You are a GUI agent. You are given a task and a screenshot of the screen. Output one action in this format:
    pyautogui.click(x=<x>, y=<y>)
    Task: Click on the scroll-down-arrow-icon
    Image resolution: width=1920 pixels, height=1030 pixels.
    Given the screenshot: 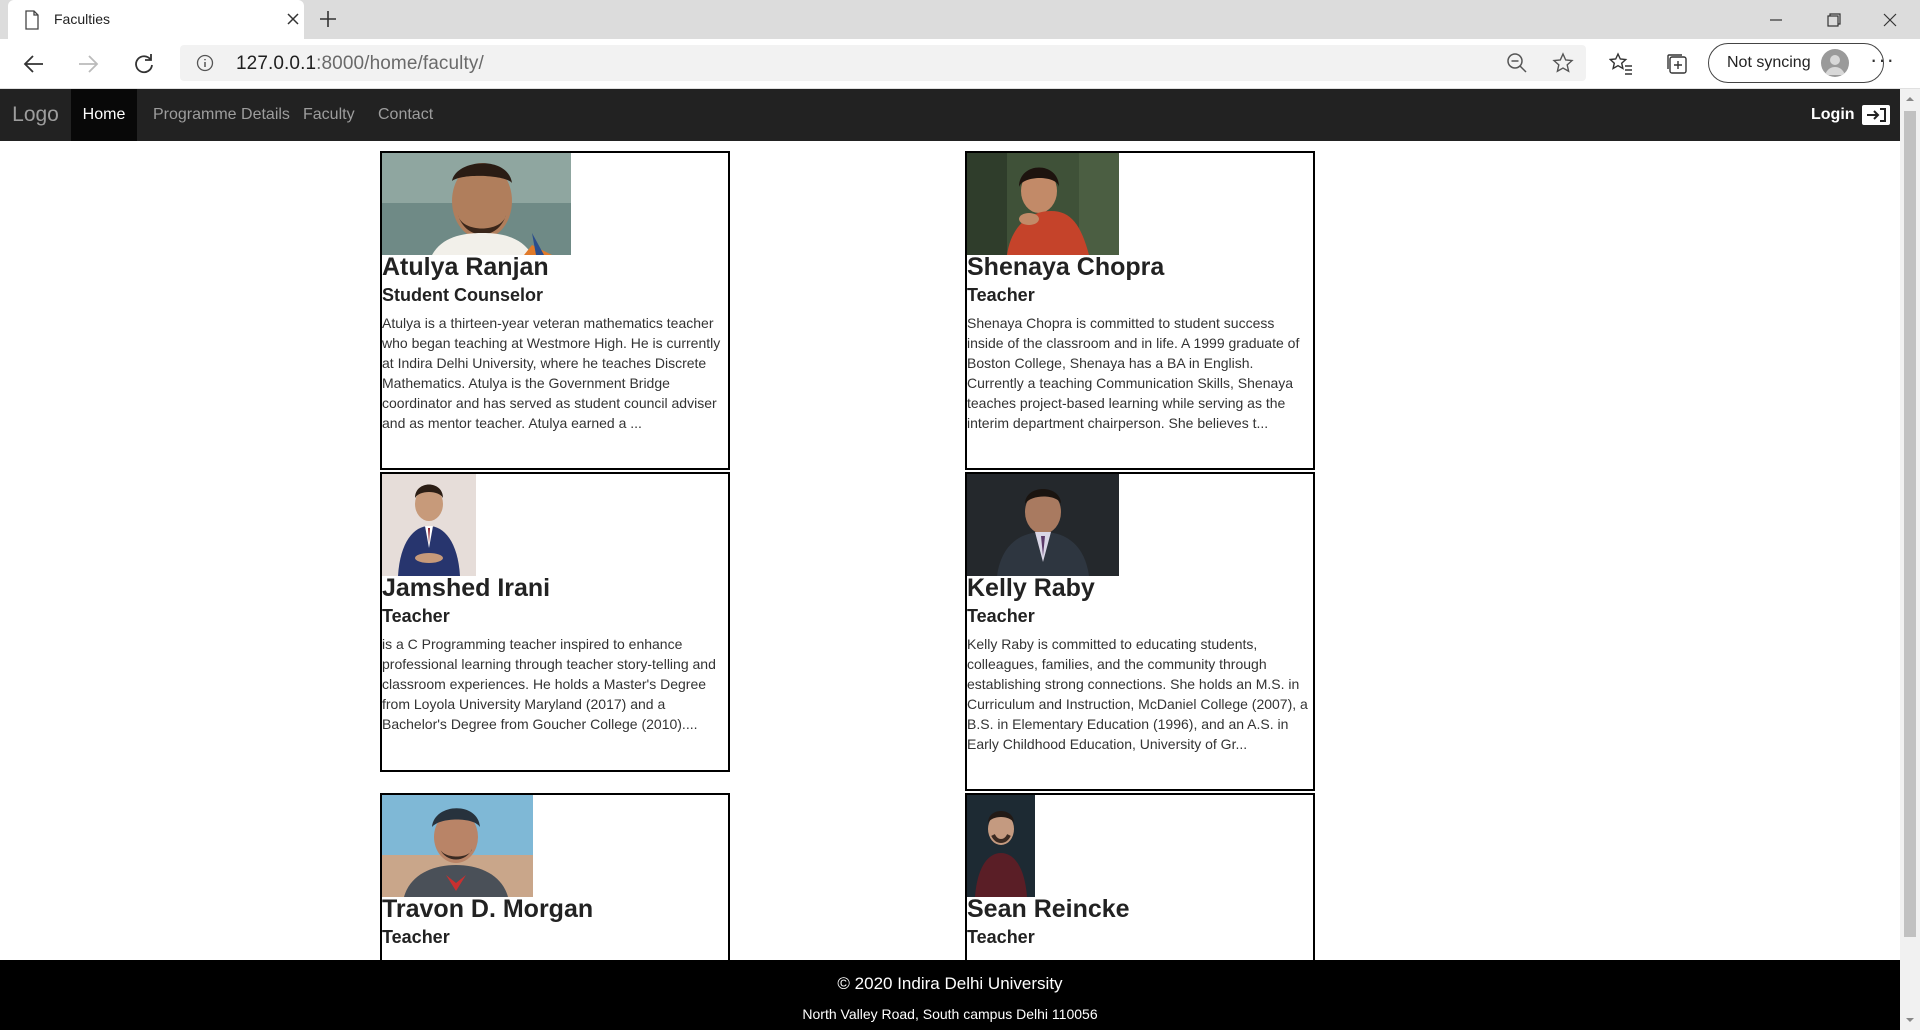 What is the action you would take?
    pyautogui.click(x=1910, y=1020)
    